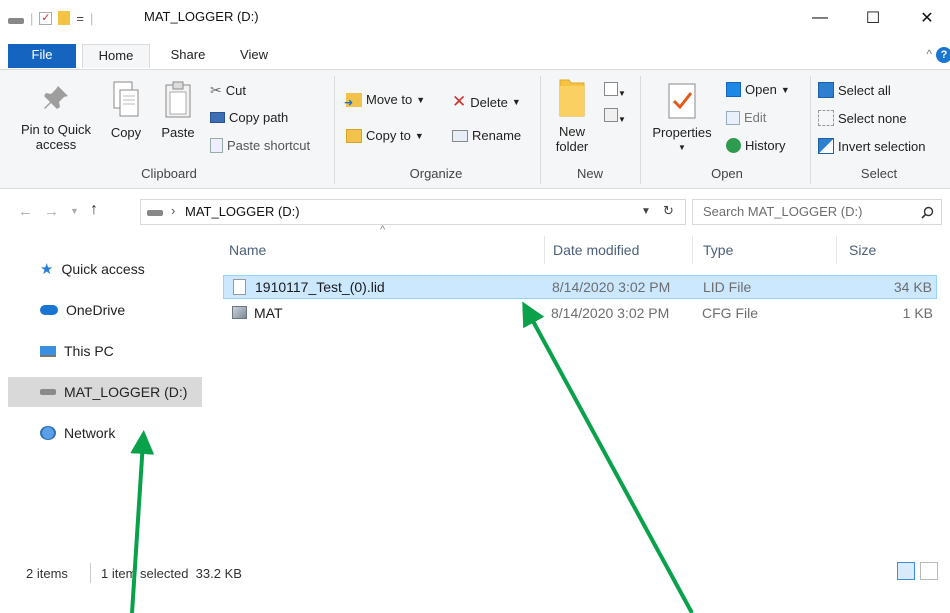 The image size is (950, 613). I want to click on cut-button: ✂ Cut, so click(228, 90).